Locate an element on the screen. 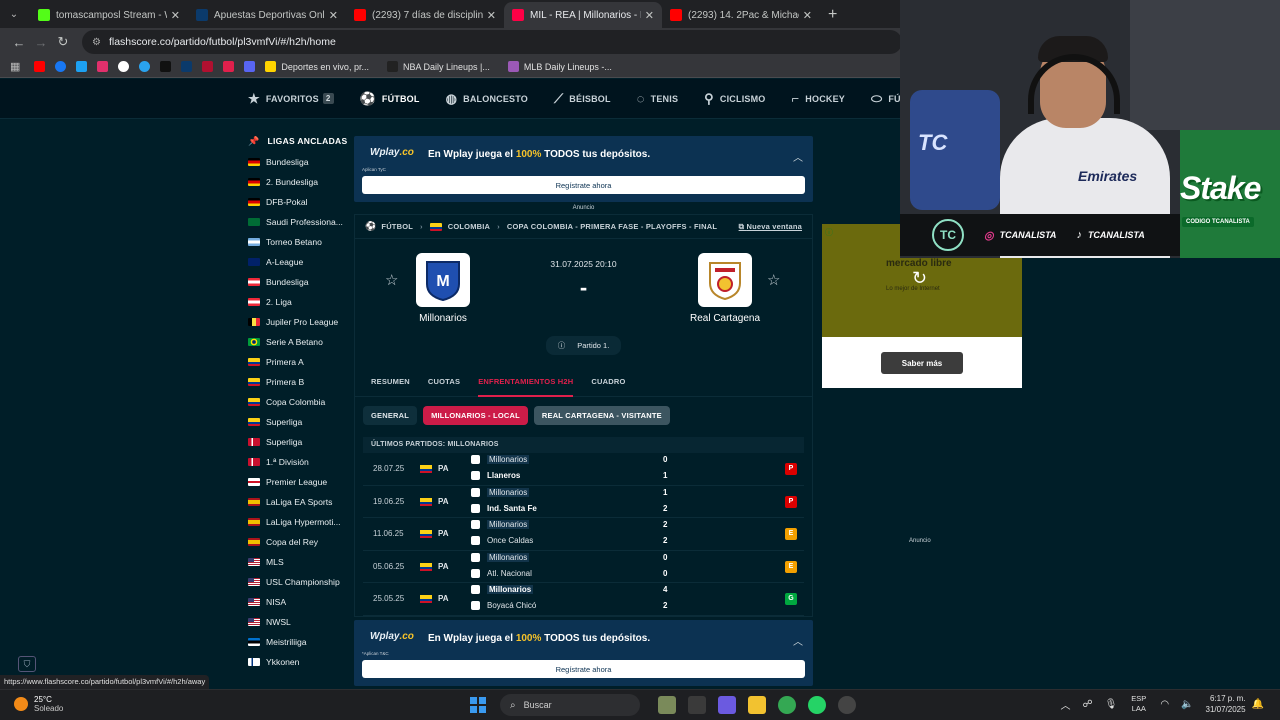 This screenshot has width=1280, height=720. back-icon: ← is located at coordinates (19, 42).